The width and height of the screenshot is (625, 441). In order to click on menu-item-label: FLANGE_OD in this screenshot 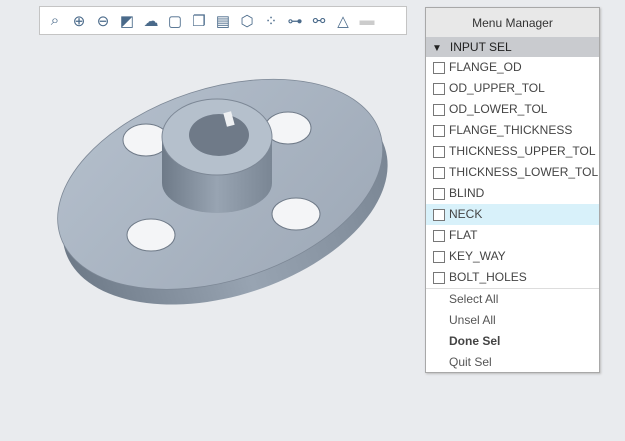, I will do `click(485, 67)`.